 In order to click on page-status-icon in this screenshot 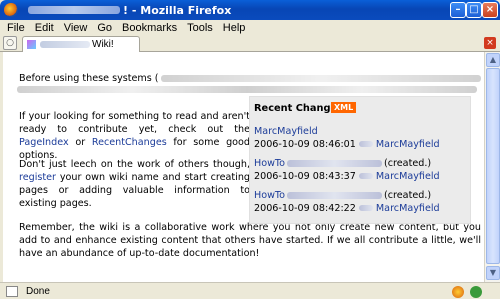, I will do `click(12, 291)`.